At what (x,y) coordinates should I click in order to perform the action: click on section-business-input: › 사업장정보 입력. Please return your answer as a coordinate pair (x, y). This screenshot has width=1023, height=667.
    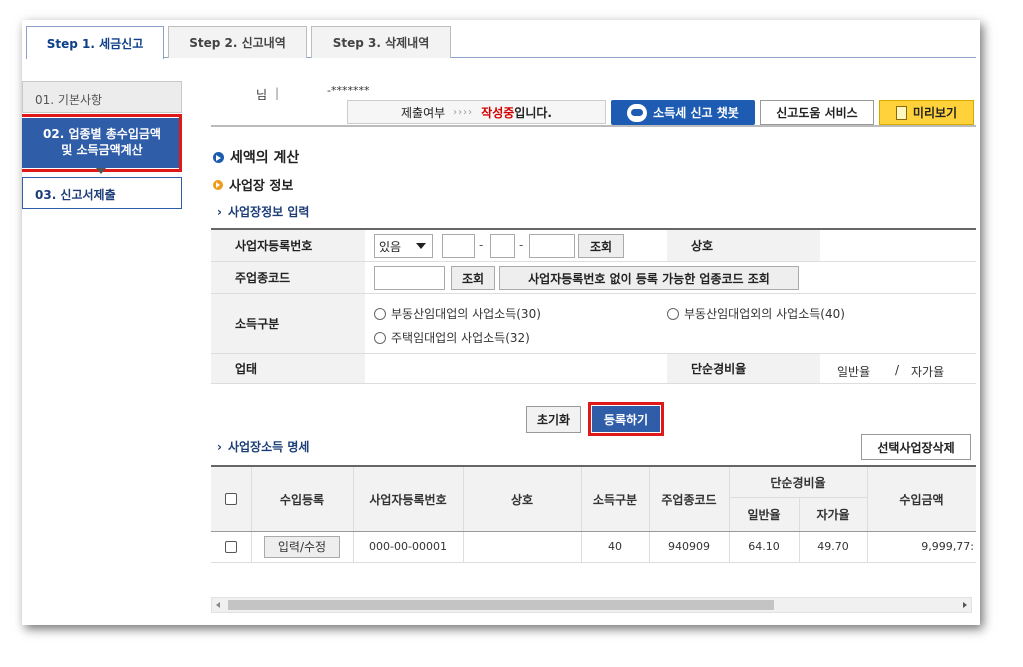
    Looking at the image, I should click on (263, 211).